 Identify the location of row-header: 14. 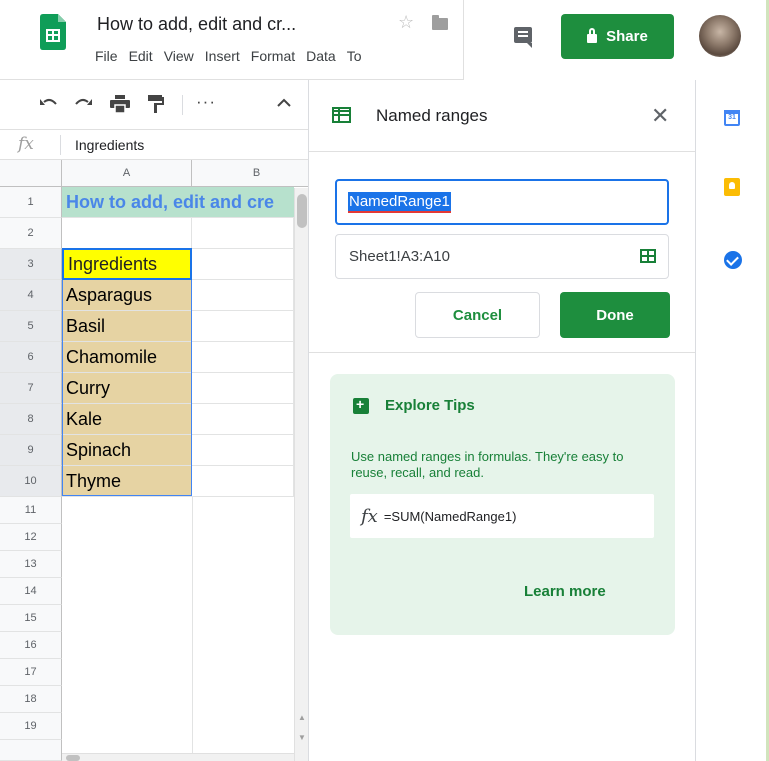
(31, 591).